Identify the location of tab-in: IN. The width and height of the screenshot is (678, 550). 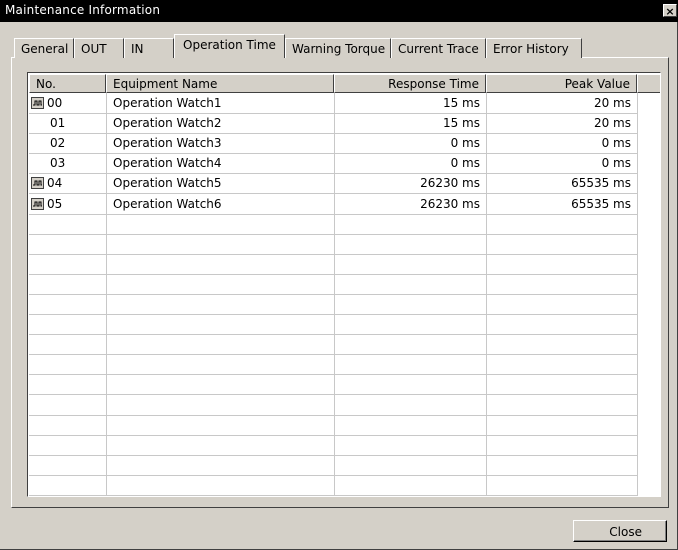
(149, 48).